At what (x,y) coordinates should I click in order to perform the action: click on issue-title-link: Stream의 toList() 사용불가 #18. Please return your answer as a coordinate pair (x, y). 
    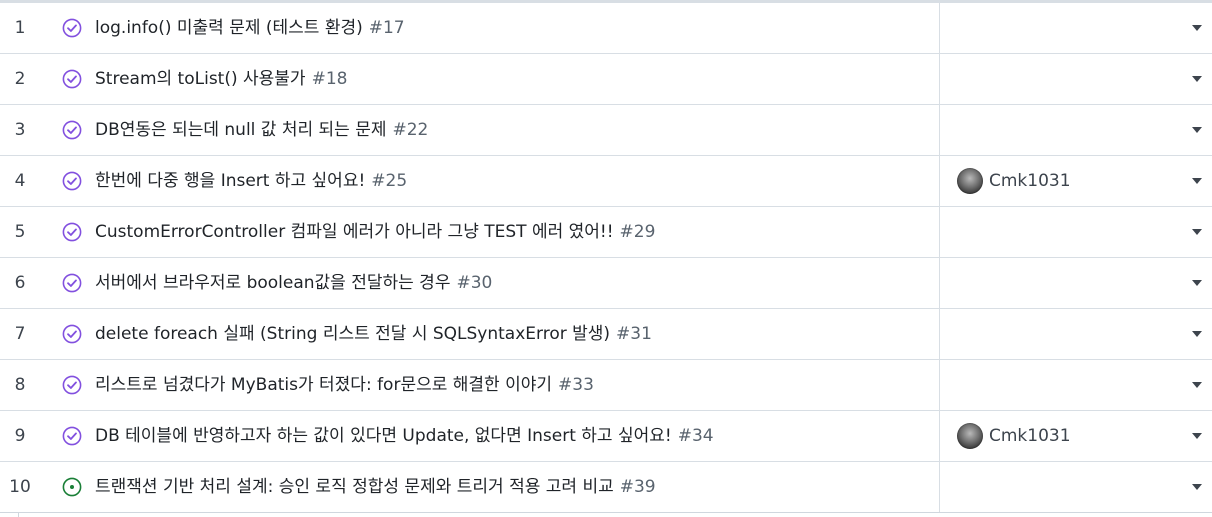
    Looking at the image, I should click on (221, 79).